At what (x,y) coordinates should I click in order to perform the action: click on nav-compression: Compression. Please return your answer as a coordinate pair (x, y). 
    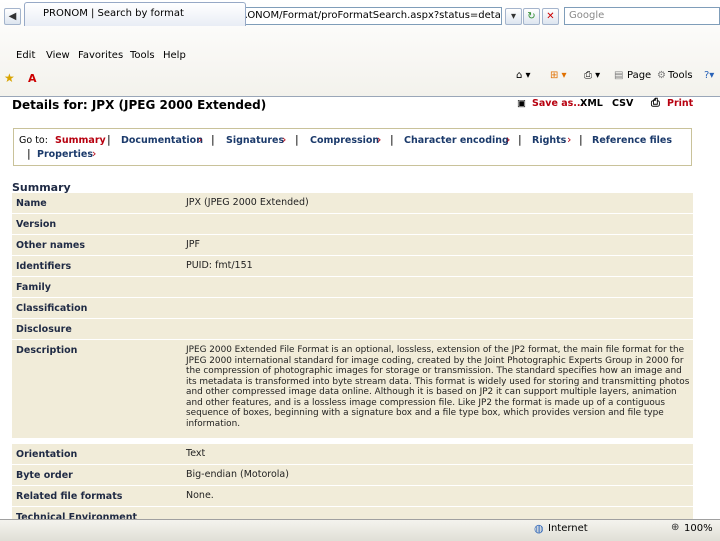
    Looking at the image, I should click on (344, 140).